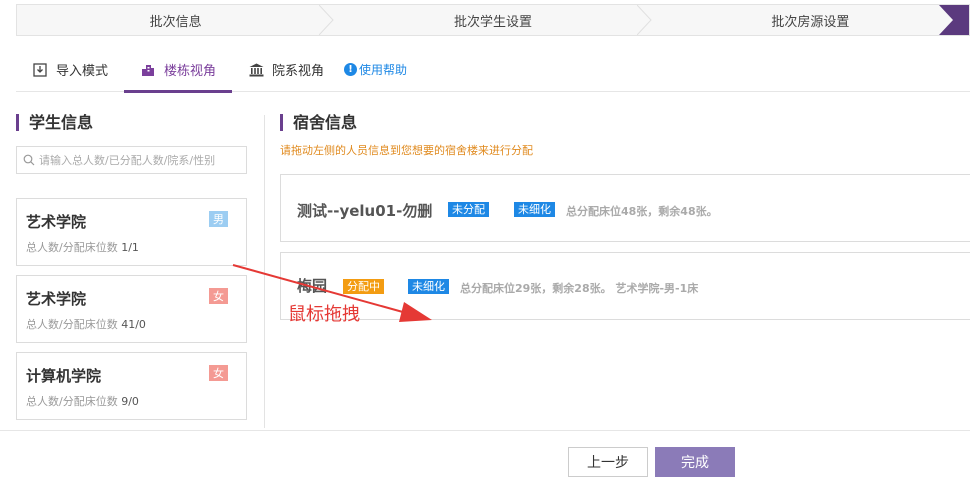  I want to click on status-badge: 分配中, so click(363, 286).